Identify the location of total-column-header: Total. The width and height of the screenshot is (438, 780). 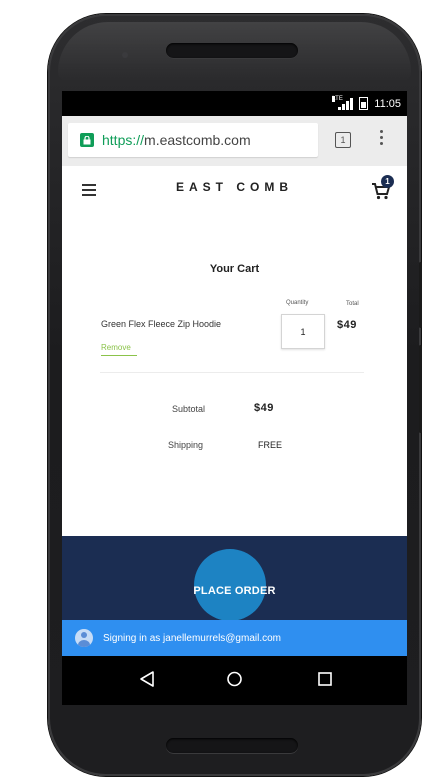
(352, 304).